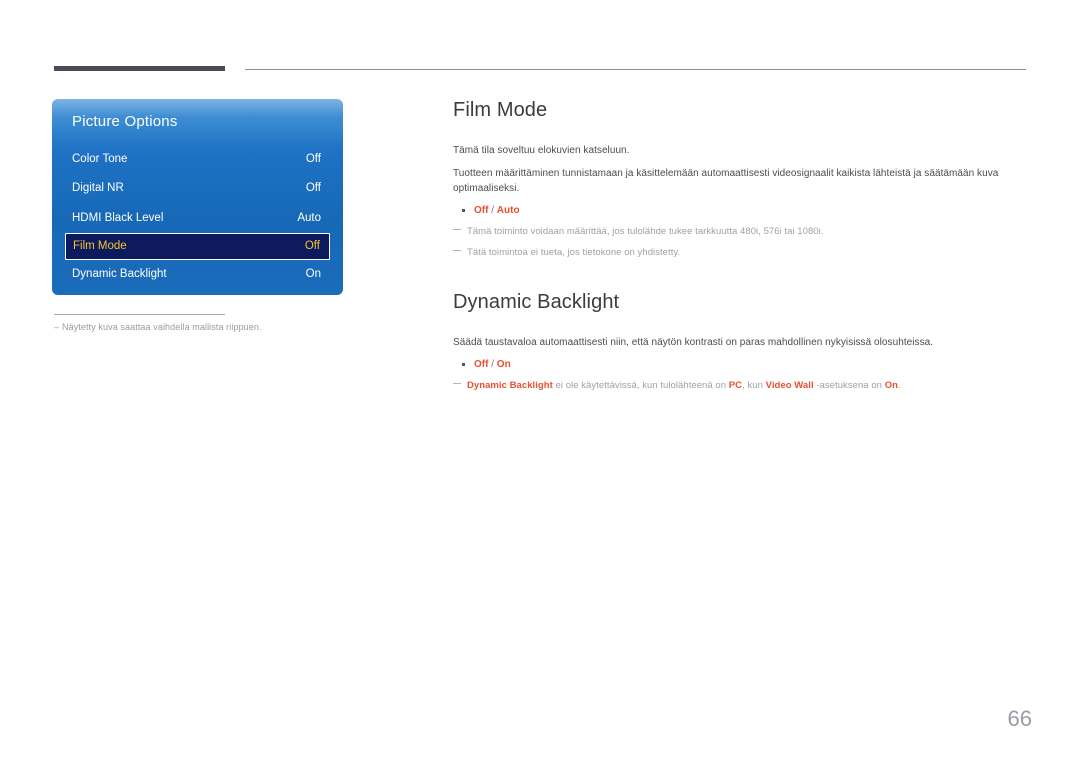 The image size is (1080, 763). What do you see at coordinates (635, 69) in the screenshot?
I see `header-rule-thin` at bounding box center [635, 69].